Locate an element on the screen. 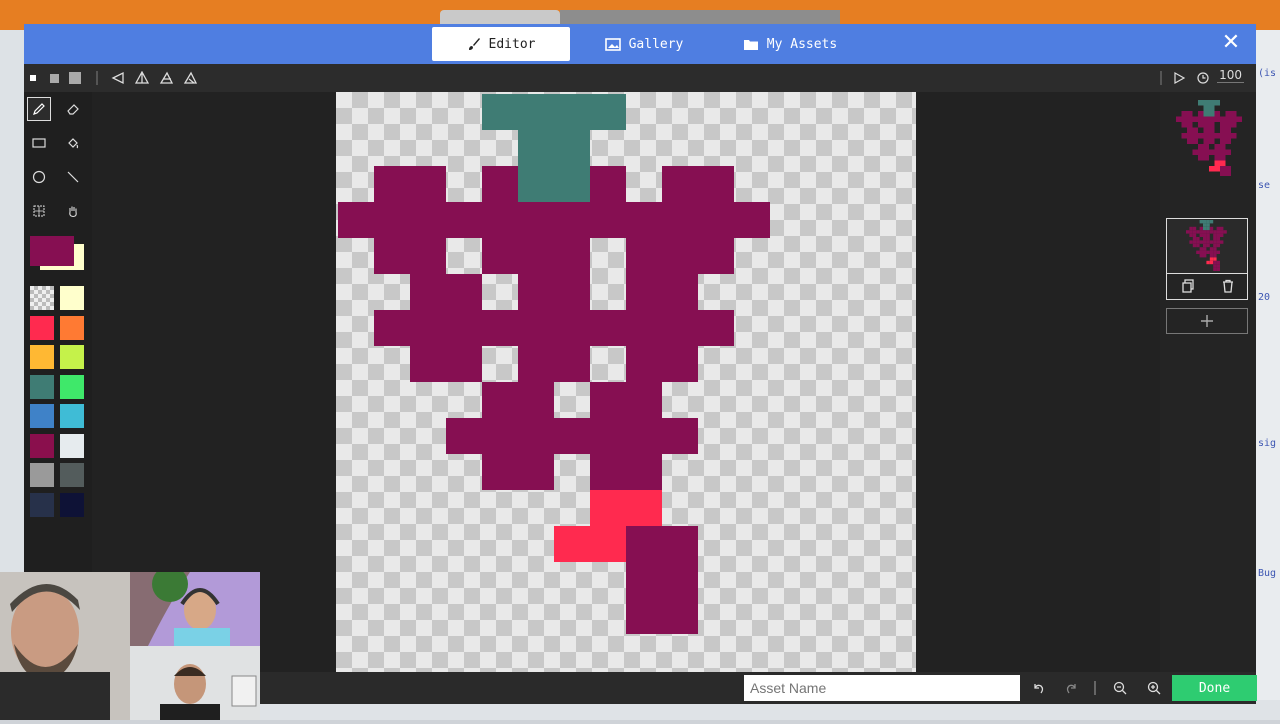 This screenshot has width=1280, height=724. background-right-panel: (is se 20 sig Bug is located at coordinates (1268, 375).